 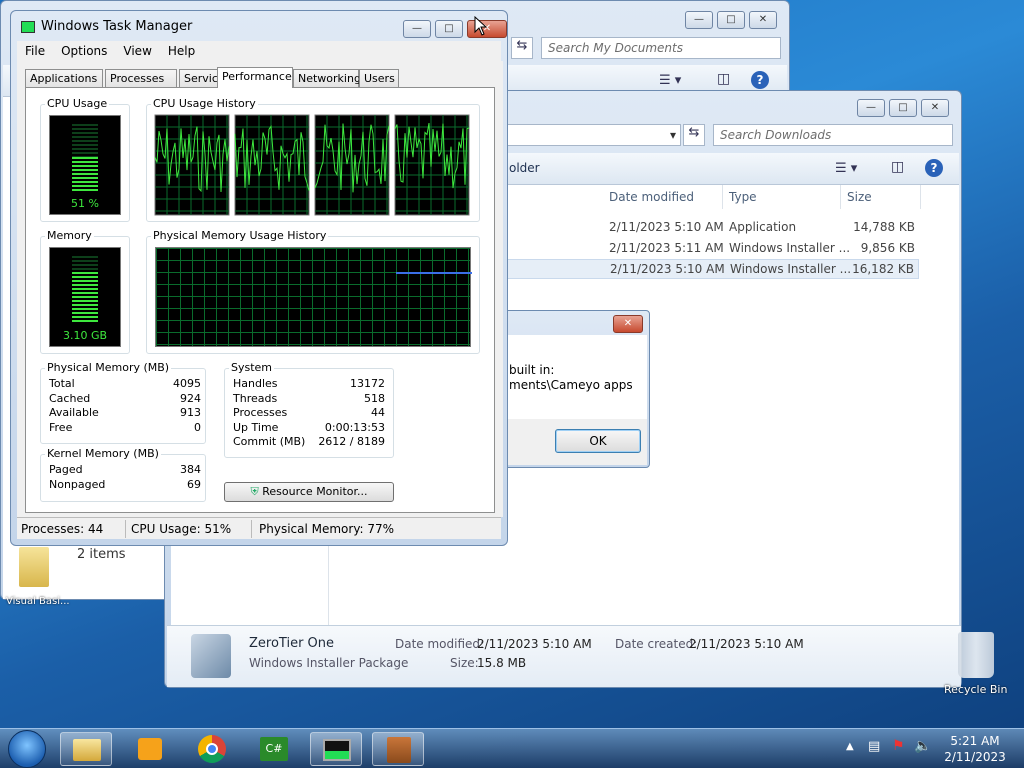 What do you see at coordinates (125, 485) in the screenshot?
I see `stat-row: Nonpaged 69` at bounding box center [125, 485].